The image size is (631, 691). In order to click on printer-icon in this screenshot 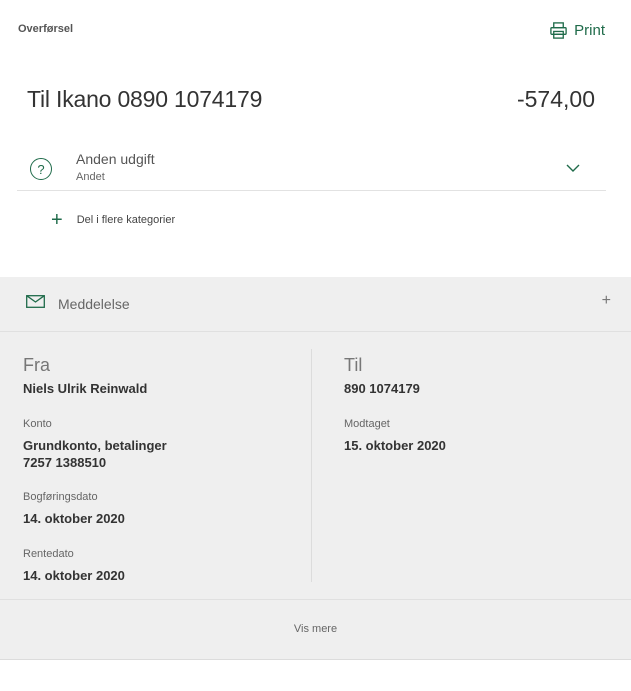, I will do `click(558, 30)`.